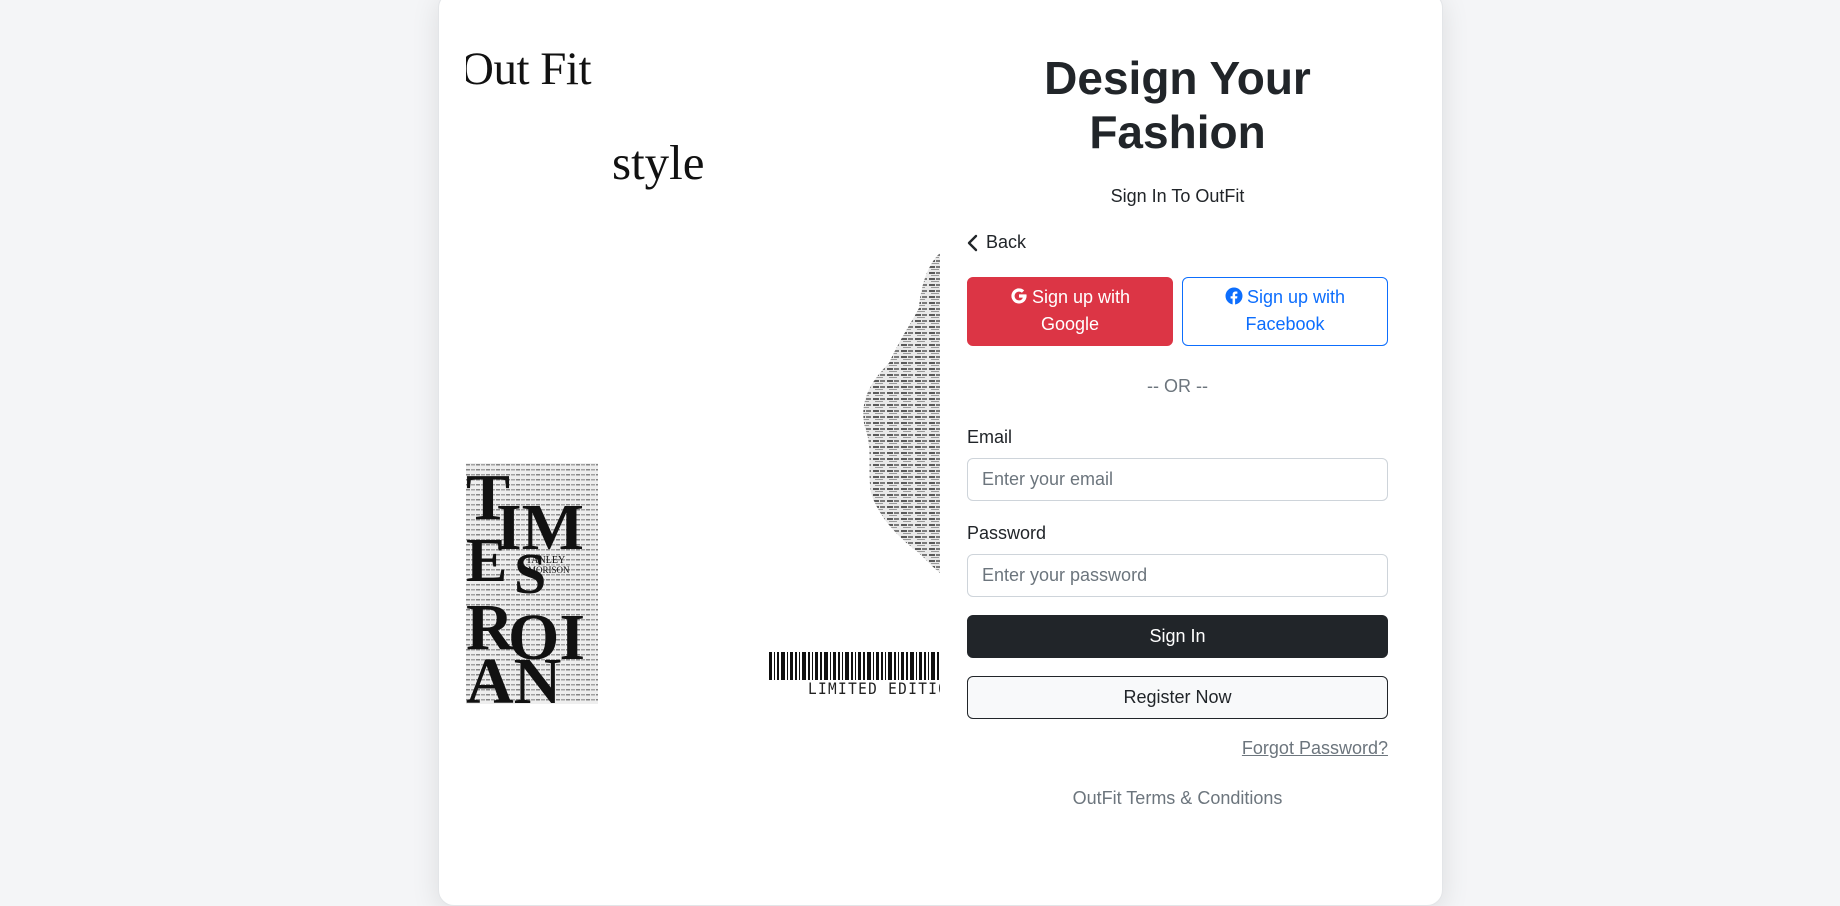 This screenshot has width=1840, height=906. Describe the element at coordinates (1007, 532) in the screenshot. I see `password-label: Password` at that location.